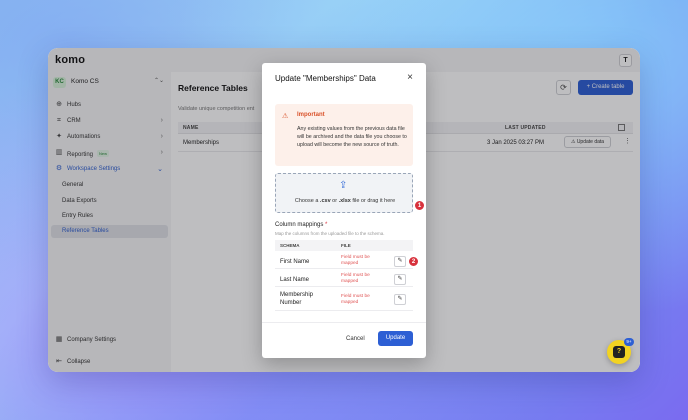 This screenshot has height=420, width=688. I want to click on cancel-button: Cancel, so click(355, 339).